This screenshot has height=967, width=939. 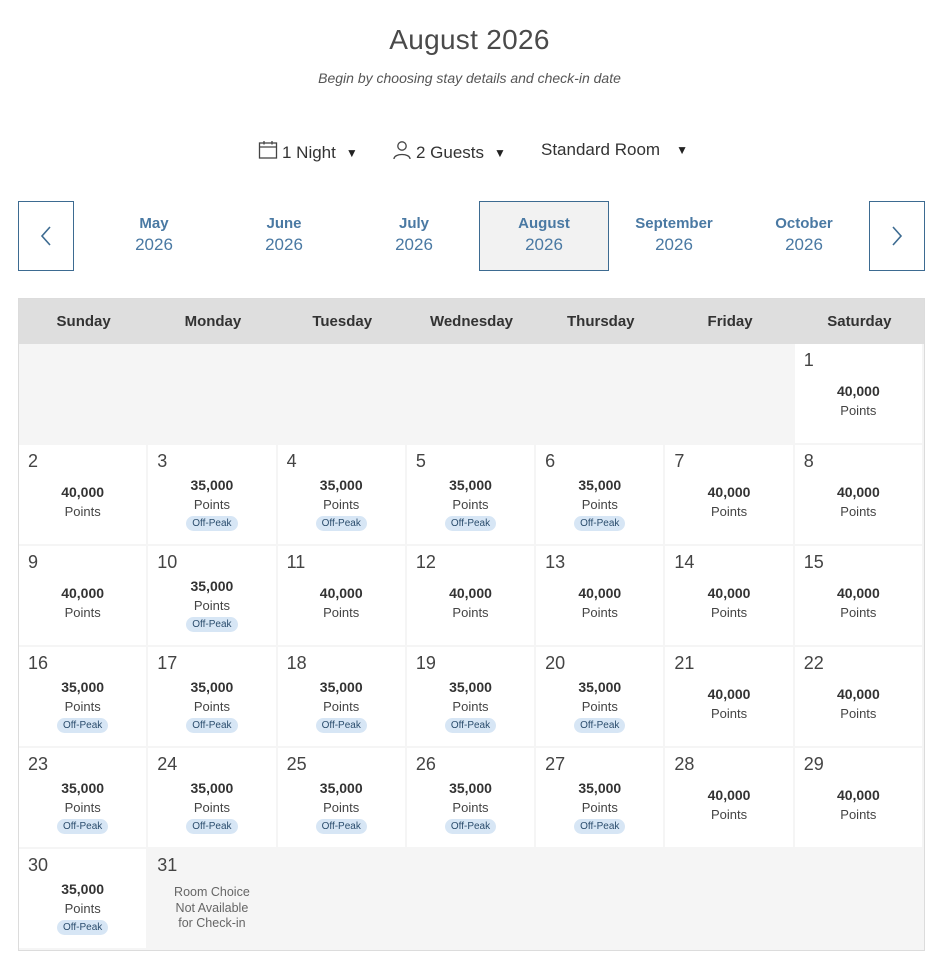 What do you see at coordinates (684, 562) in the screenshot?
I see `day-number: 14` at bounding box center [684, 562].